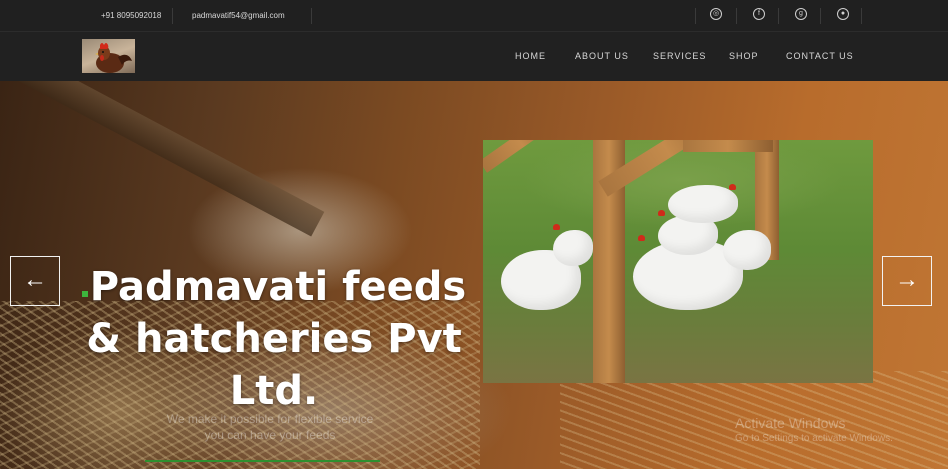  I want to click on nav-home: HOME, so click(530, 56).